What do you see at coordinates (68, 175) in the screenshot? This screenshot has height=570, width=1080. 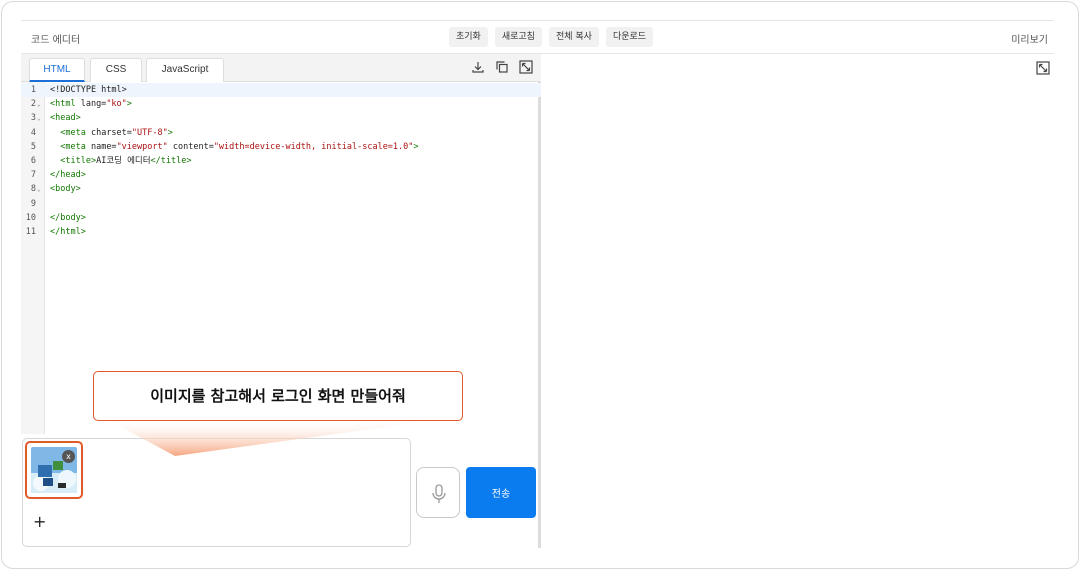 I see `code-text: </head>` at bounding box center [68, 175].